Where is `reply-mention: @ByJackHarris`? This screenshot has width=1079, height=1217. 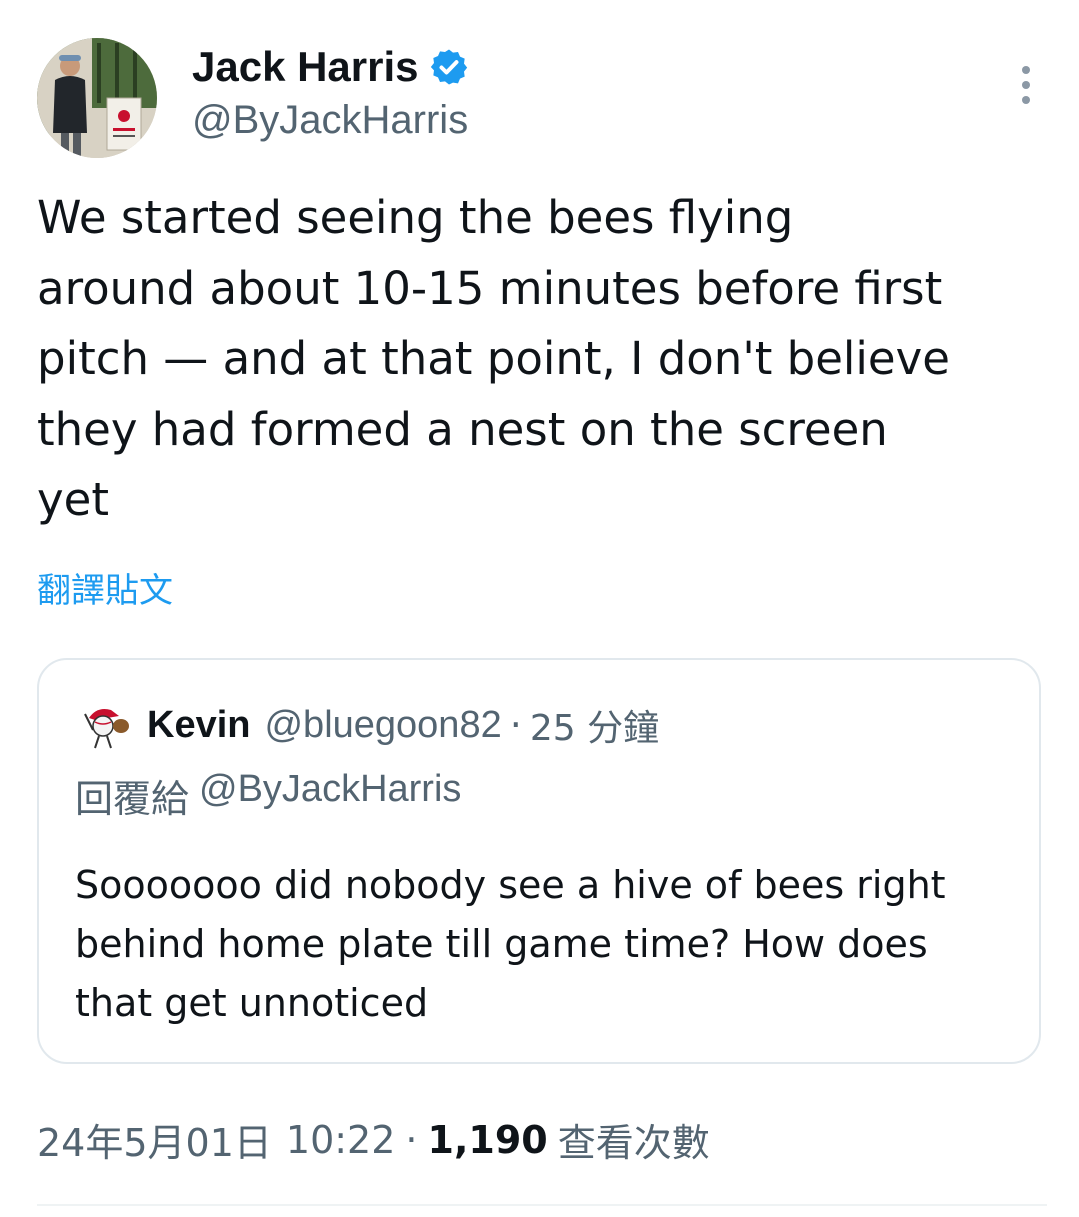
reply-mention: @ByJackHarris is located at coordinates (330, 795).